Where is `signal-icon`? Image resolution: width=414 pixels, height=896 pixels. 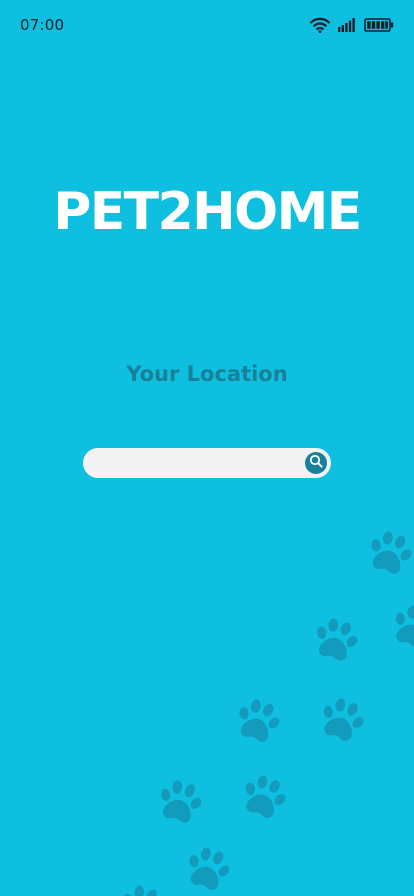
signal-icon is located at coordinates (347, 25).